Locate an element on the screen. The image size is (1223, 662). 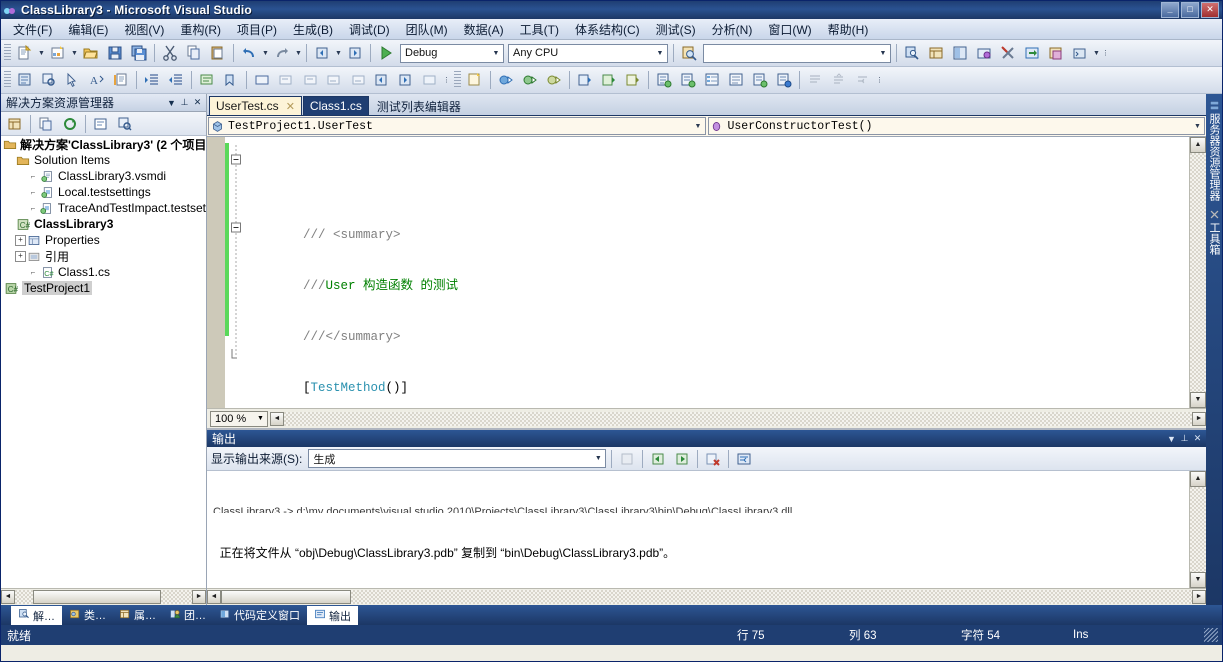
minimize-button: _ is located at coordinates (1170, 10).